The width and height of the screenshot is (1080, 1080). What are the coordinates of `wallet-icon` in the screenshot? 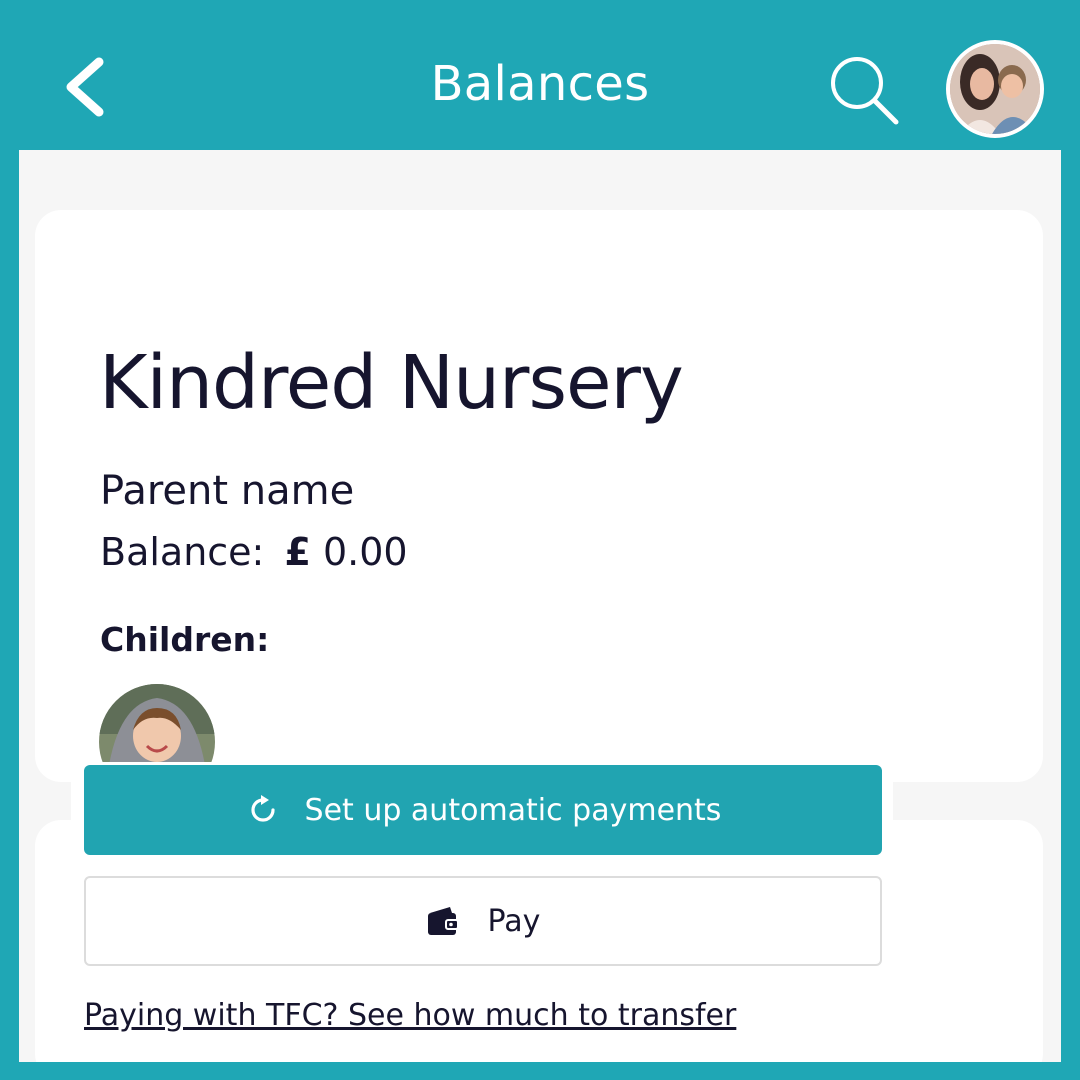 It's located at (443, 921).